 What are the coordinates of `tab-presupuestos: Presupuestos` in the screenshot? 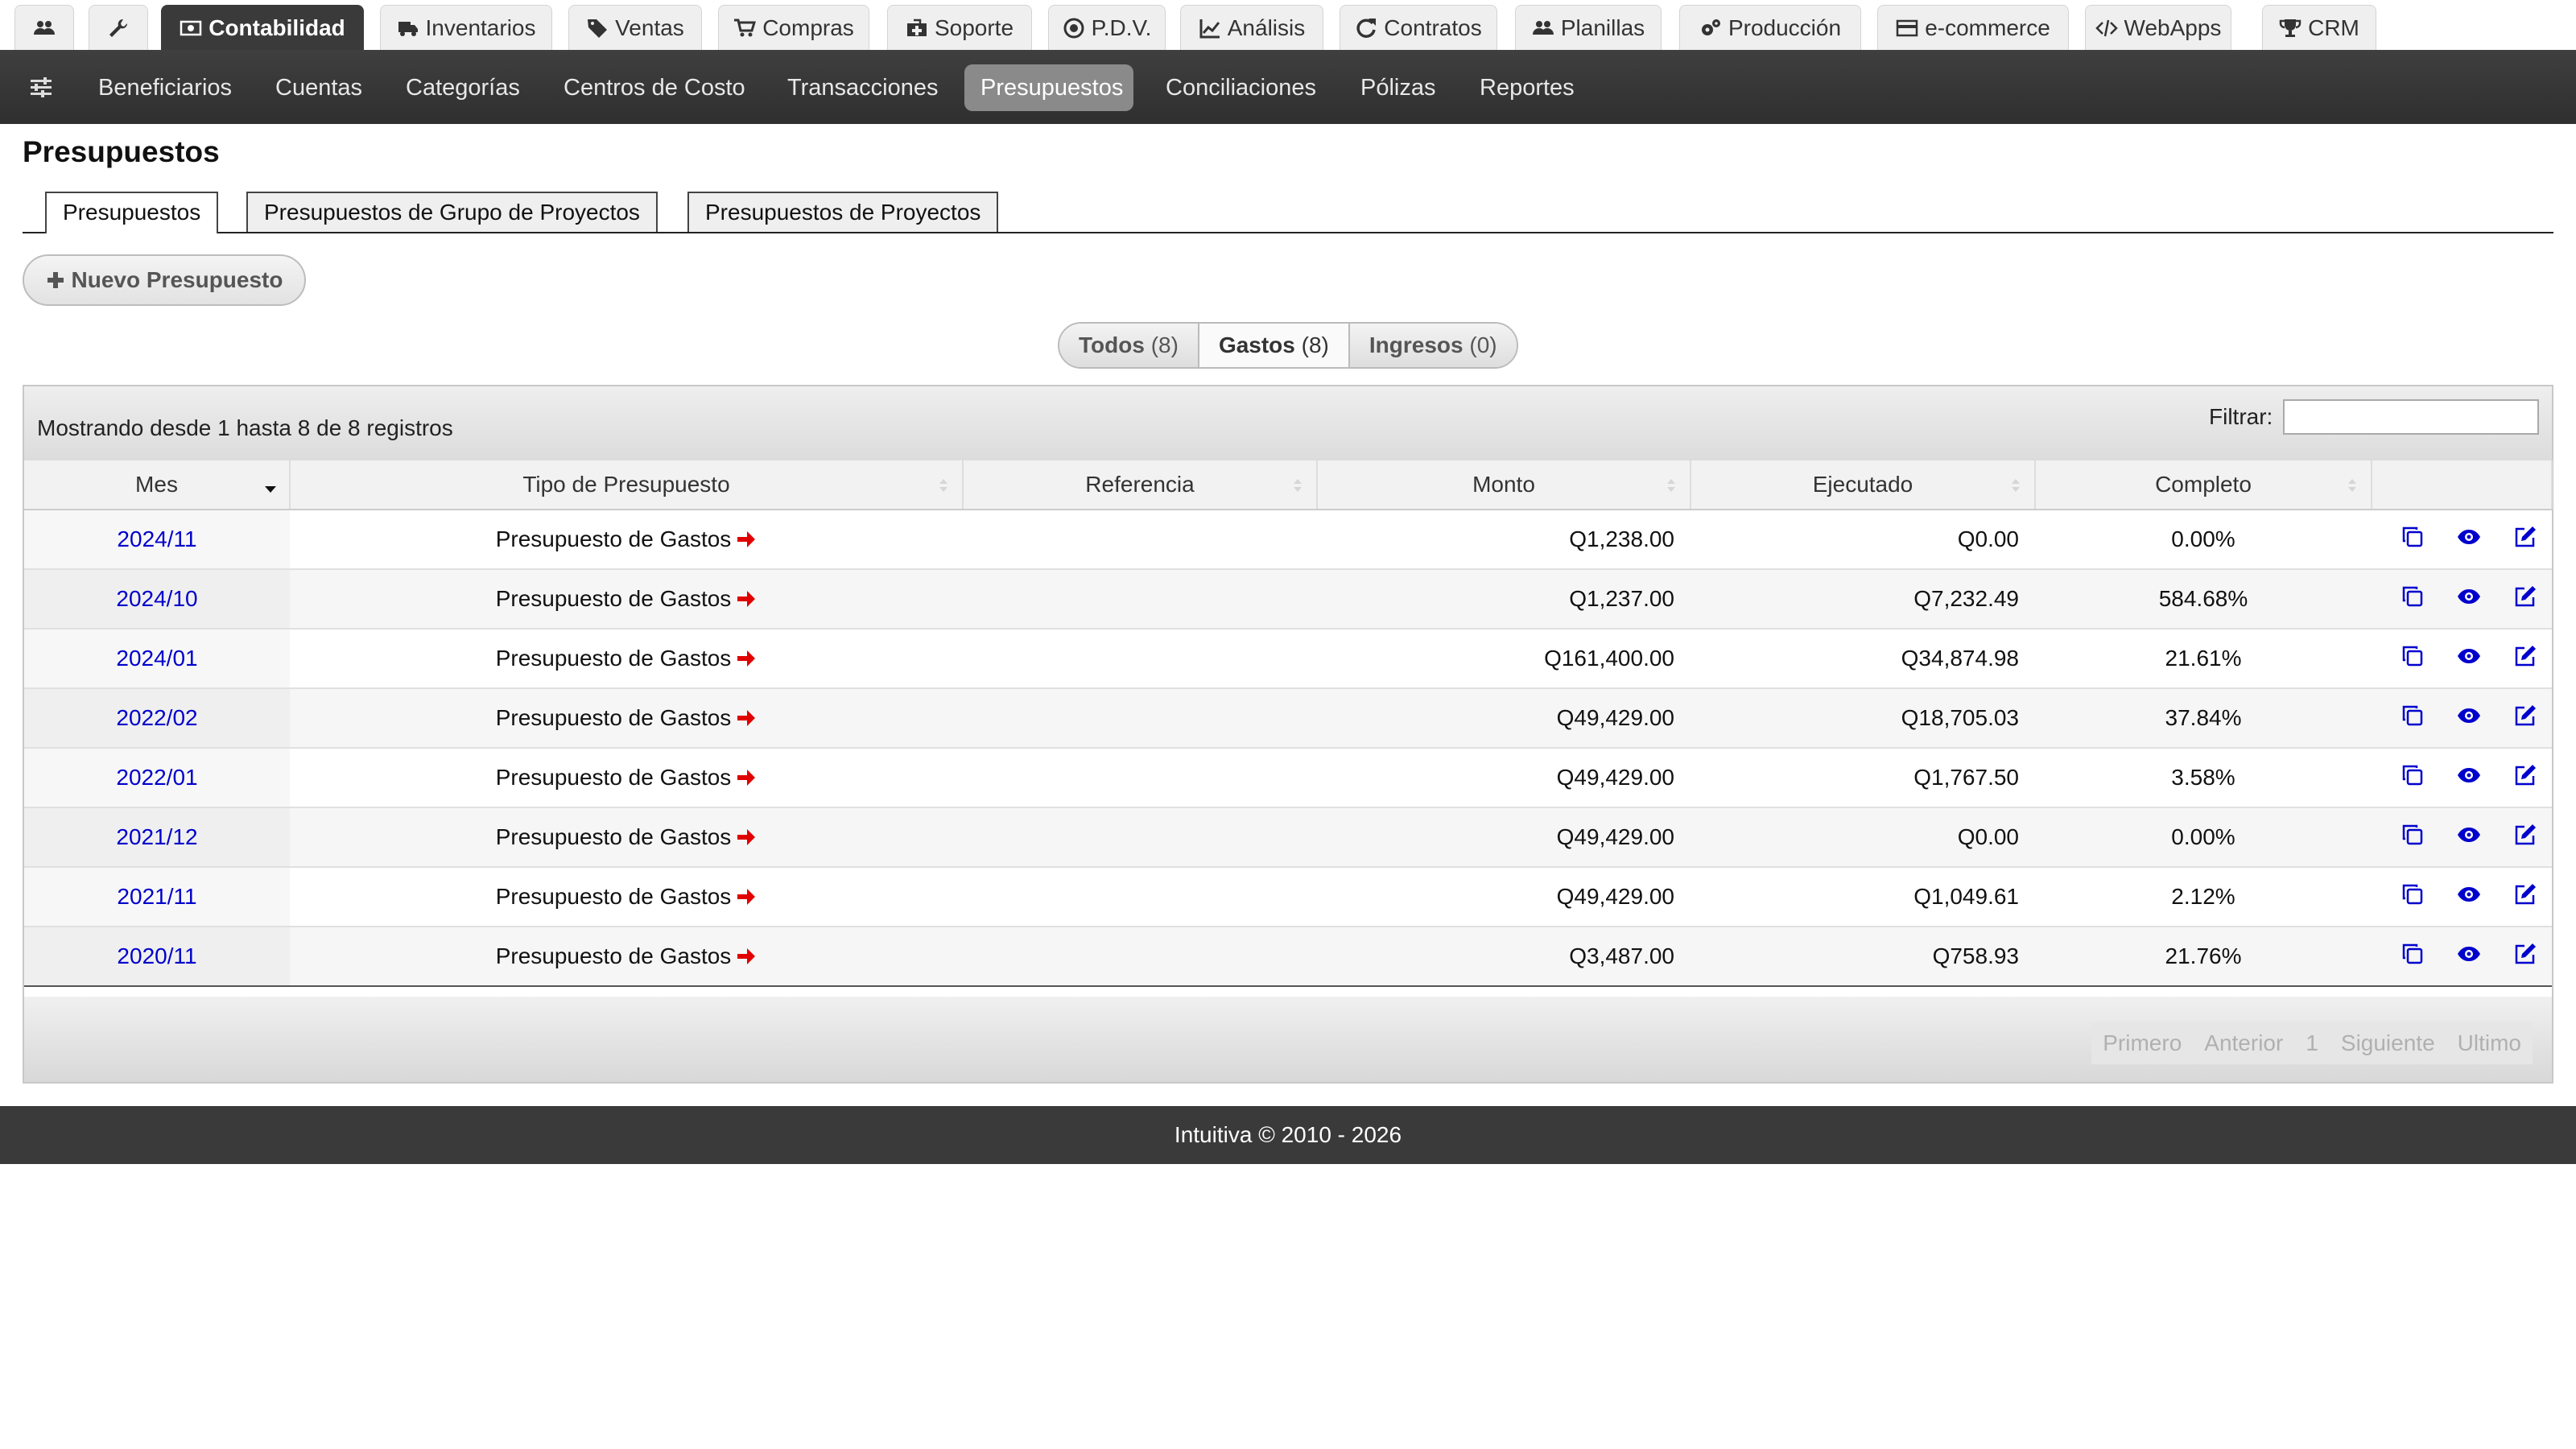 It's located at (132, 212).